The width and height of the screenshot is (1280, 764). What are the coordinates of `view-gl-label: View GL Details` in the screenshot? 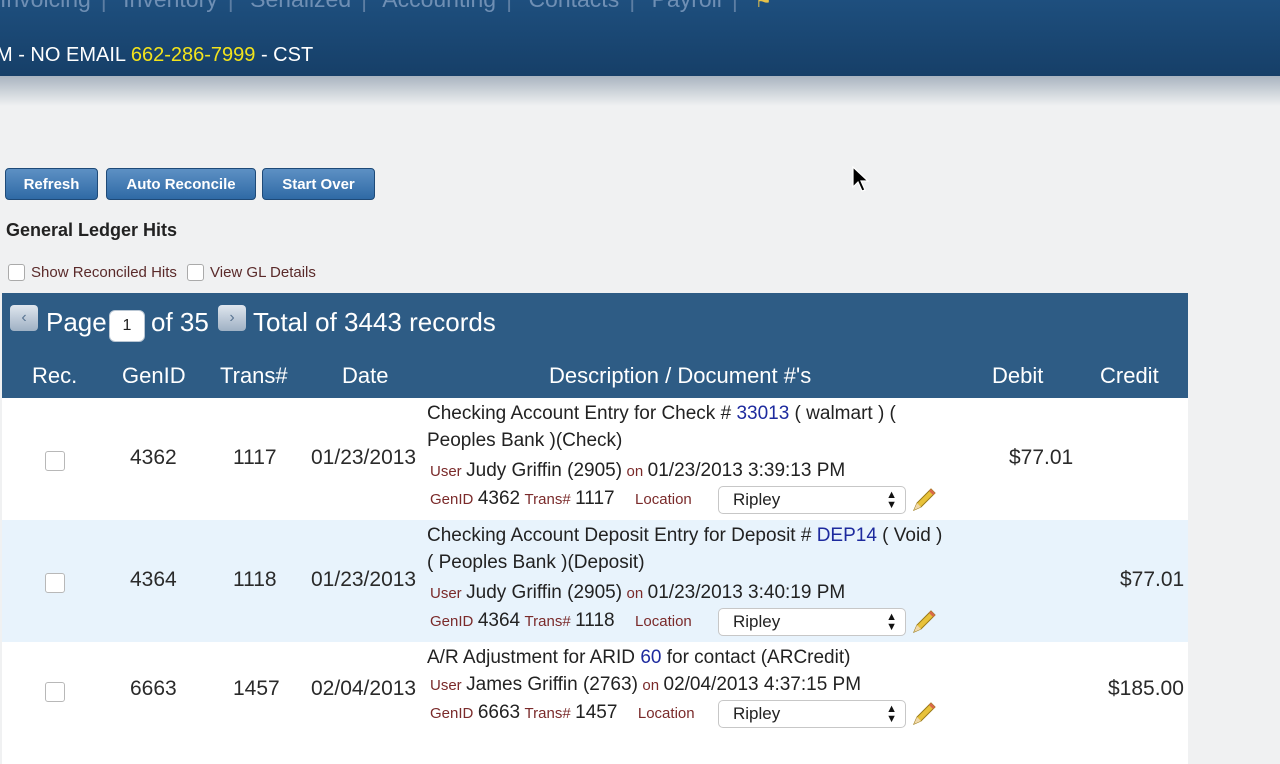 It's located at (263, 272).